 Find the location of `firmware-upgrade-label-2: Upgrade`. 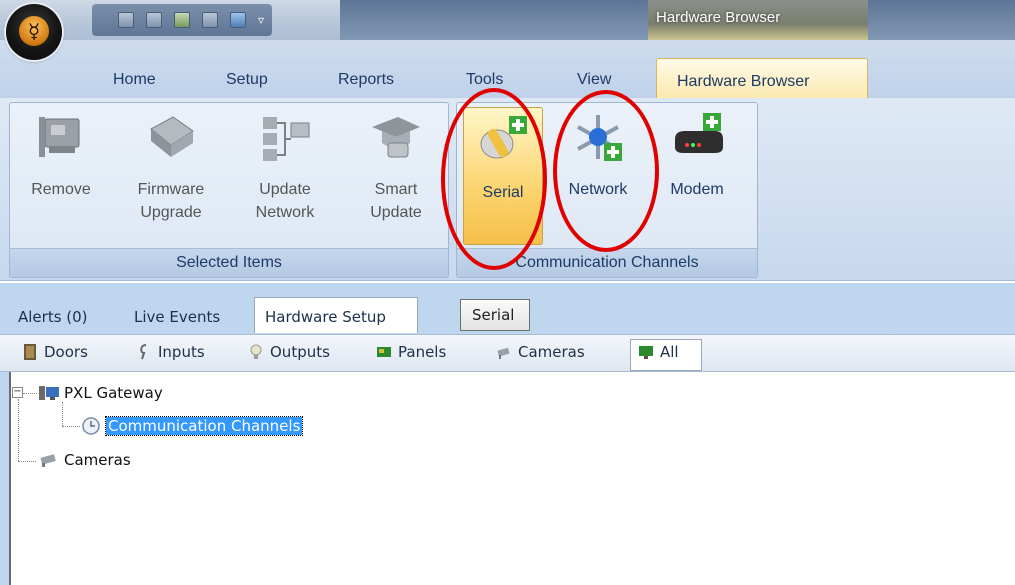

firmware-upgrade-label-2: Upgrade is located at coordinates (171, 212).